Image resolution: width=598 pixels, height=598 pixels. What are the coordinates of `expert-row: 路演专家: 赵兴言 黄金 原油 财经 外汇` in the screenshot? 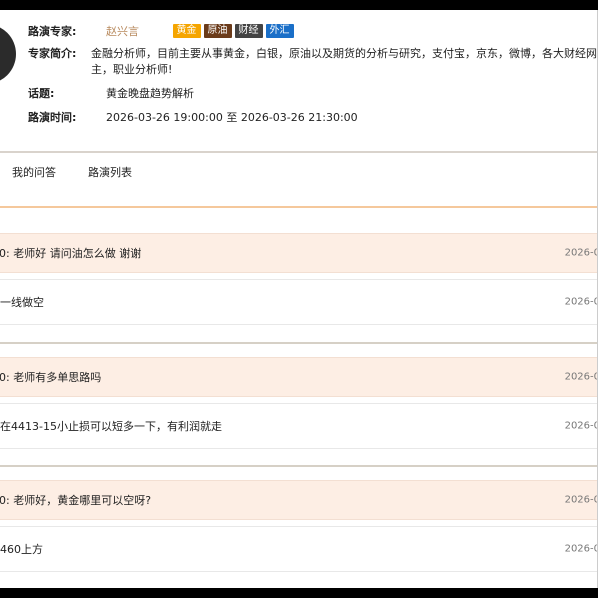 It's located at (312, 32).